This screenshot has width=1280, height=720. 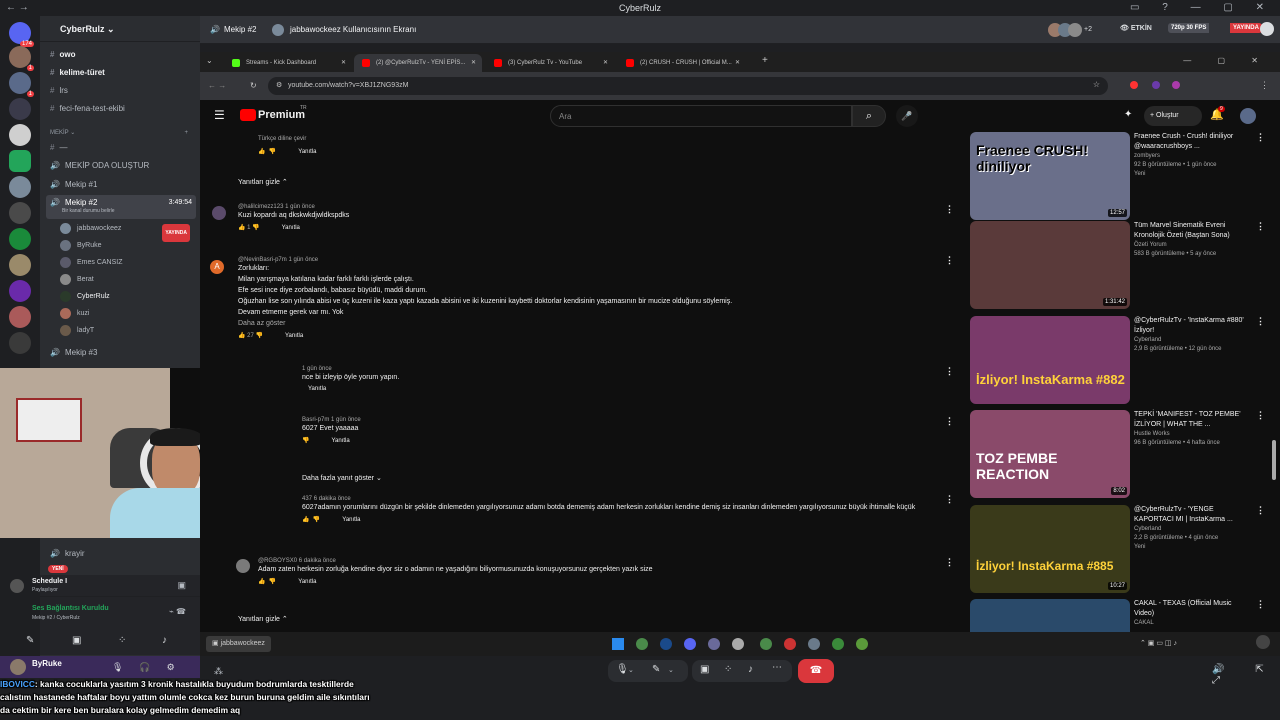 I want to click on channel-krayir: 🔊 krayir, so click(x=121, y=554).